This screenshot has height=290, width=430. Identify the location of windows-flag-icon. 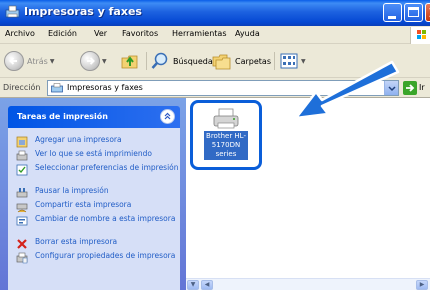
(421, 34).